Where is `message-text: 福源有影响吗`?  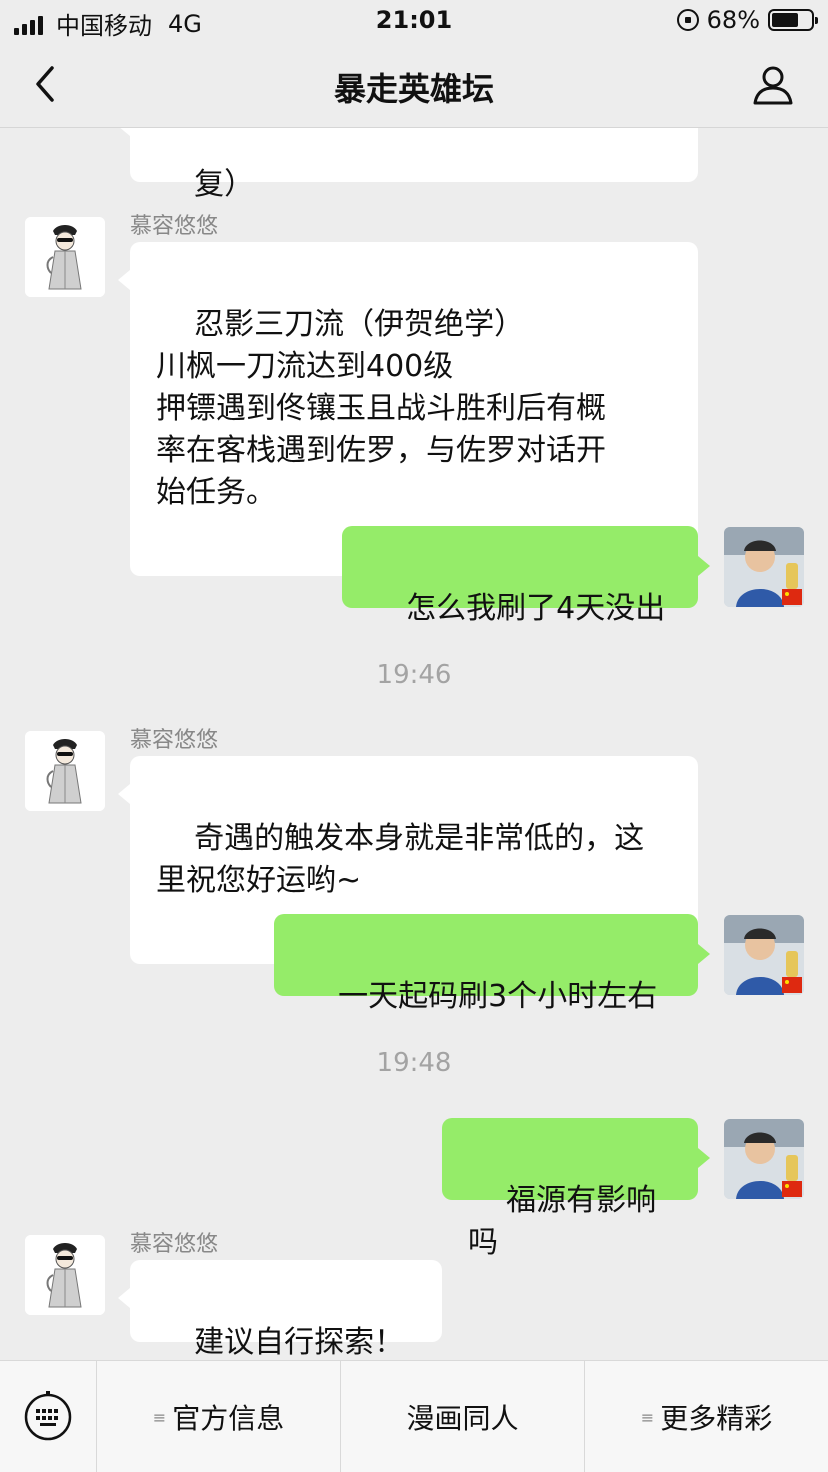 message-text: 福源有影响吗 is located at coordinates (562, 1221).